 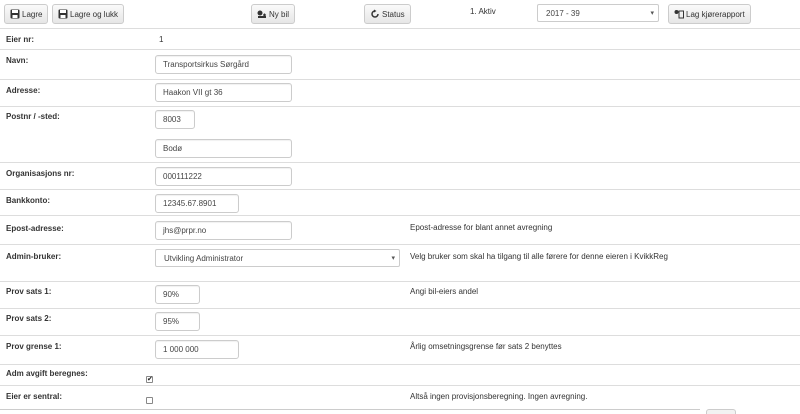 I want to click on bank-account-input-value: 12345.67.8901, so click(x=190, y=203).